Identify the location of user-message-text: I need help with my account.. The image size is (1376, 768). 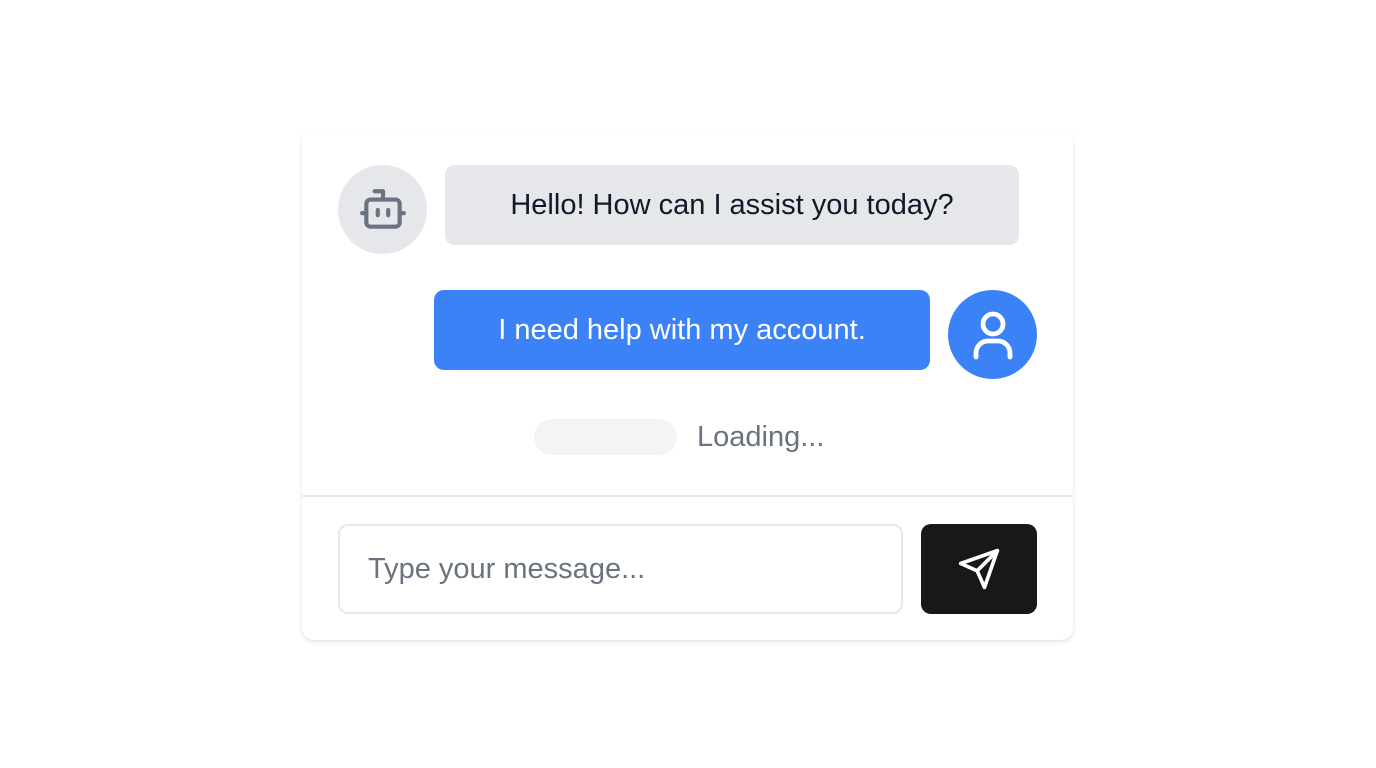
(682, 329).